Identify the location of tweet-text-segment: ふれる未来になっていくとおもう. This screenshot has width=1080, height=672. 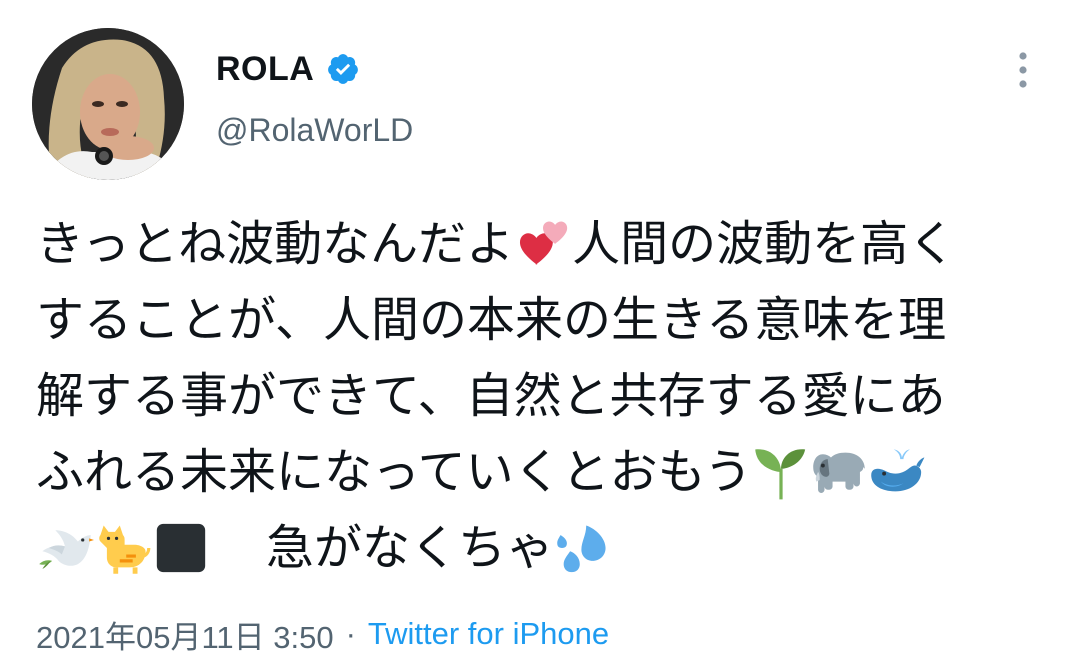
(394, 472).